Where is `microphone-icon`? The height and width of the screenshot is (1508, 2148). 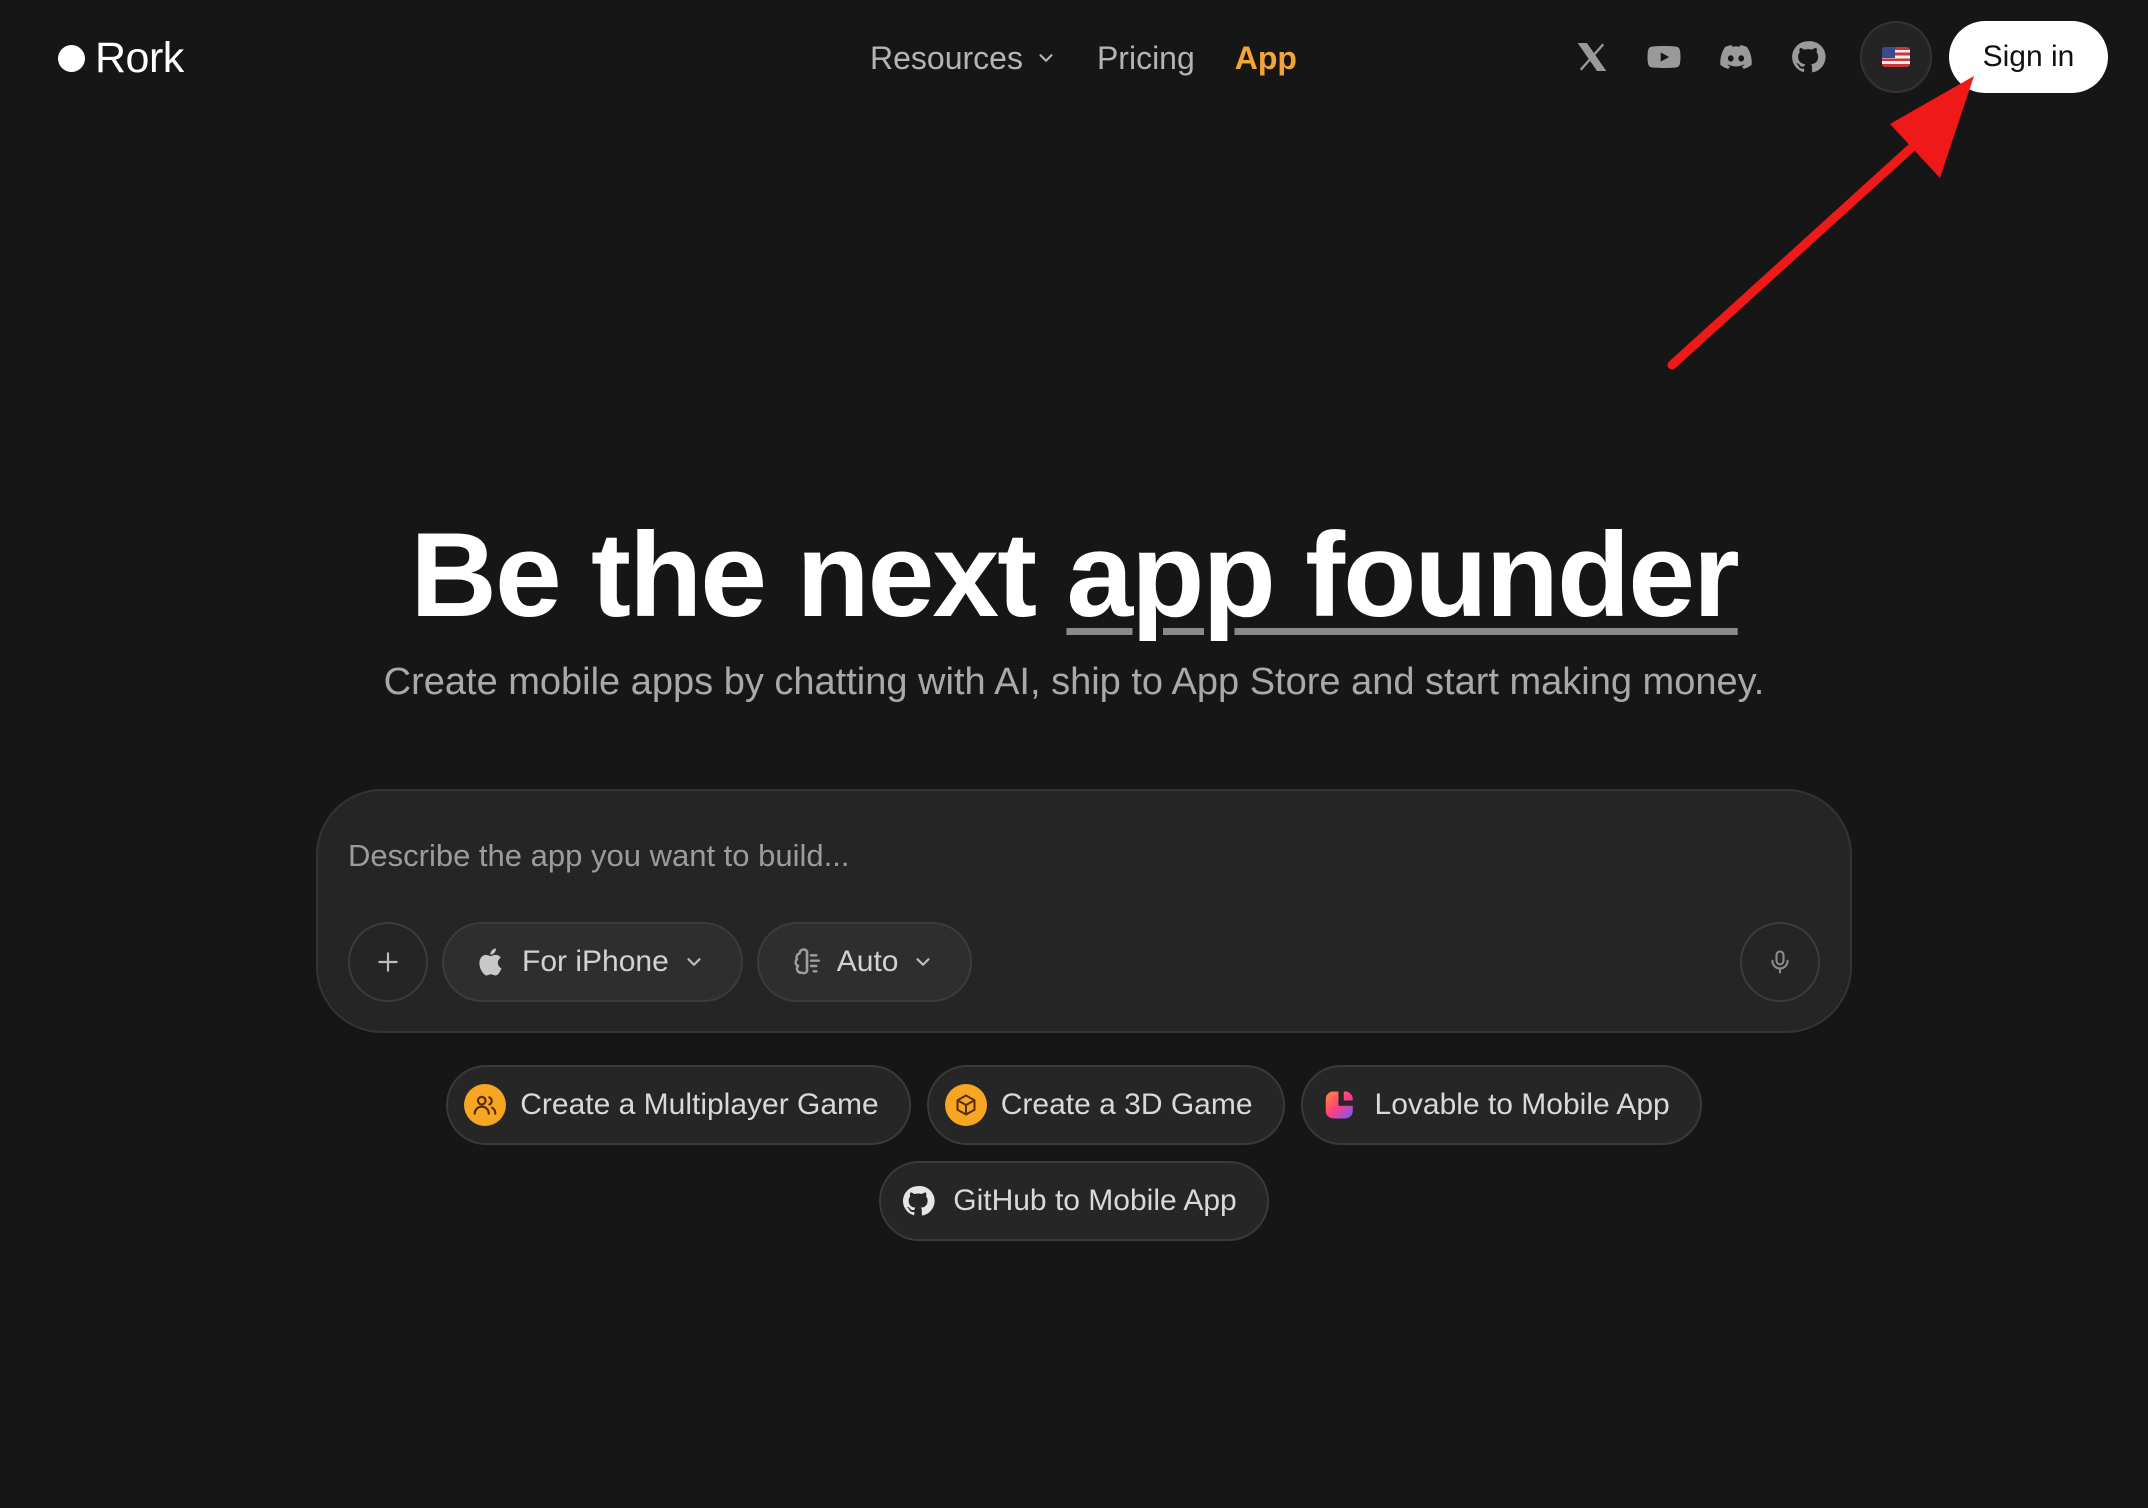 microphone-icon is located at coordinates (1780, 962).